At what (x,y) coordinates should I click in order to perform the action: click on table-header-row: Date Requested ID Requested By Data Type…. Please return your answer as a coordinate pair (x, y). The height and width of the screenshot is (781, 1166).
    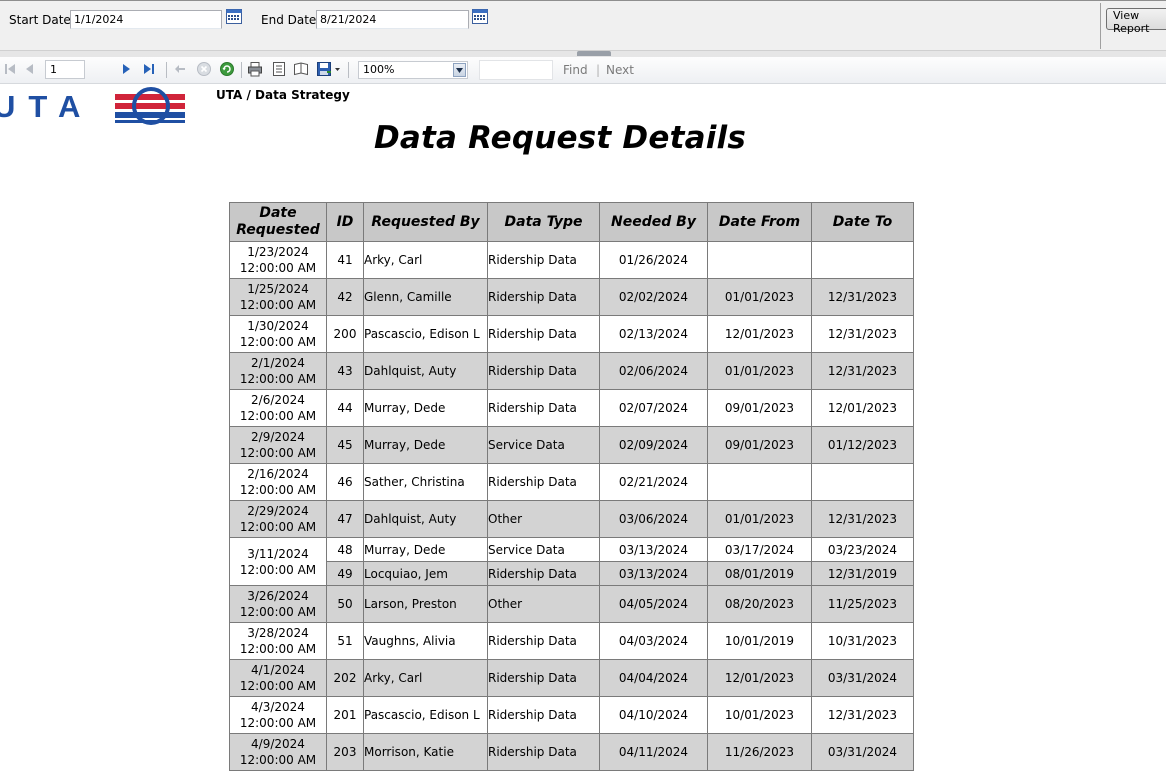
    Looking at the image, I should click on (571, 222).